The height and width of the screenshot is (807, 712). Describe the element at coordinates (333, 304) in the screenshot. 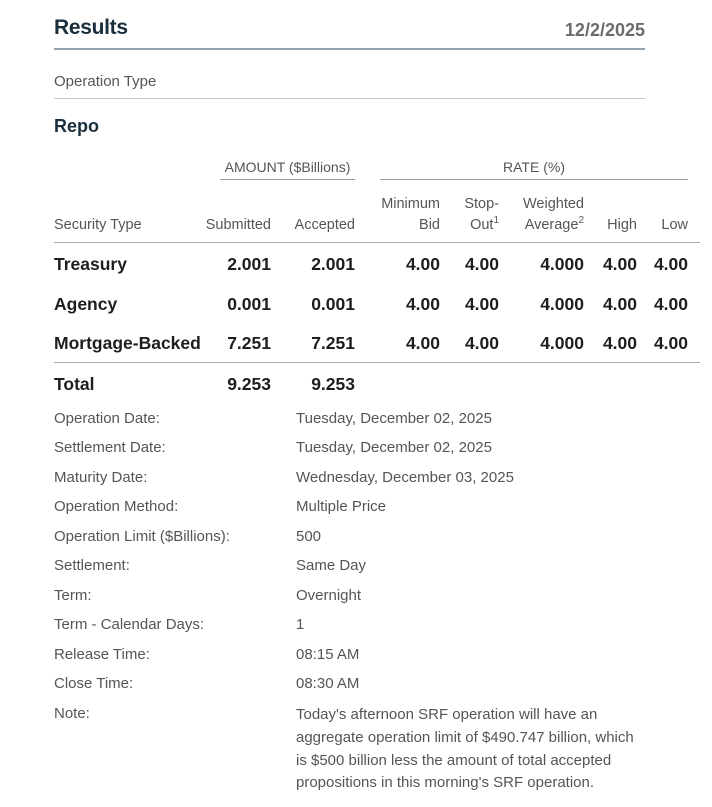

I see `row-accepted: 0.001` at that location.